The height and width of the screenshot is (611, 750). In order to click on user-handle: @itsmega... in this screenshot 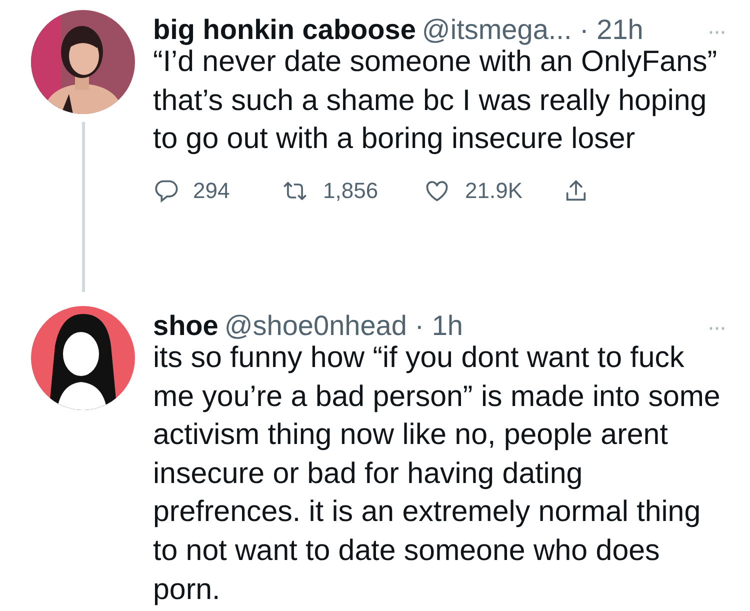, I will do `click(497, 30)`.